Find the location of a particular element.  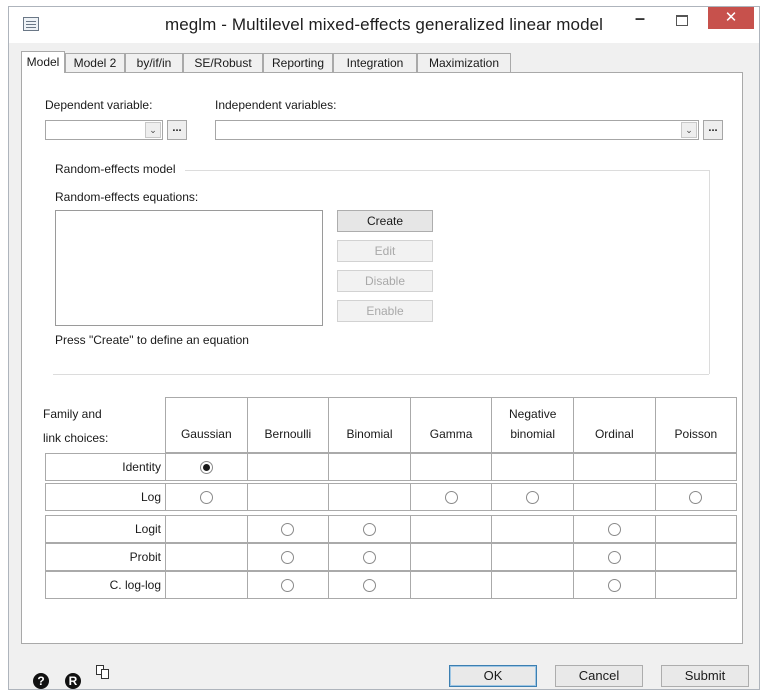

random-effects-equations-list is located at coordinates (189, 268).